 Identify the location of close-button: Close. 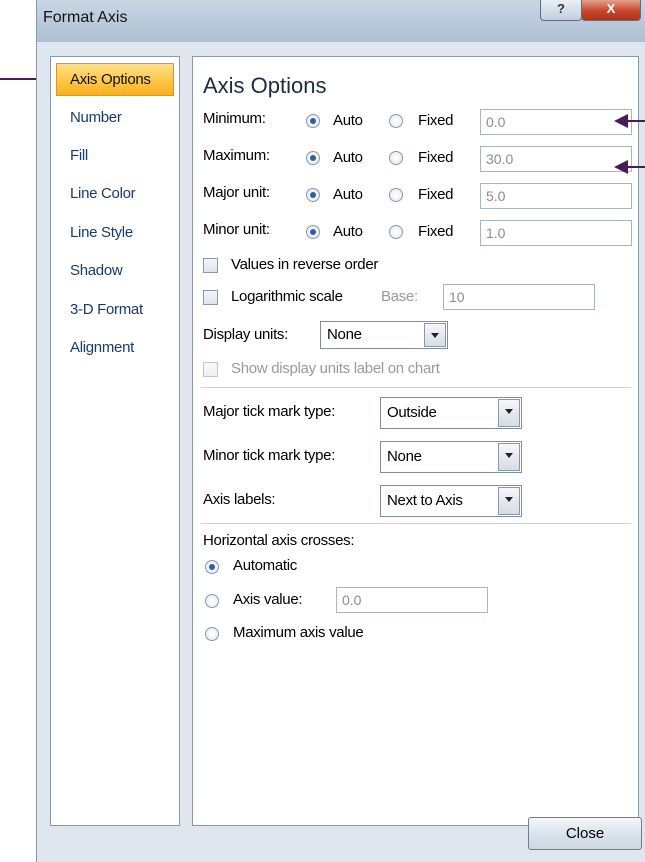
(585, 833).